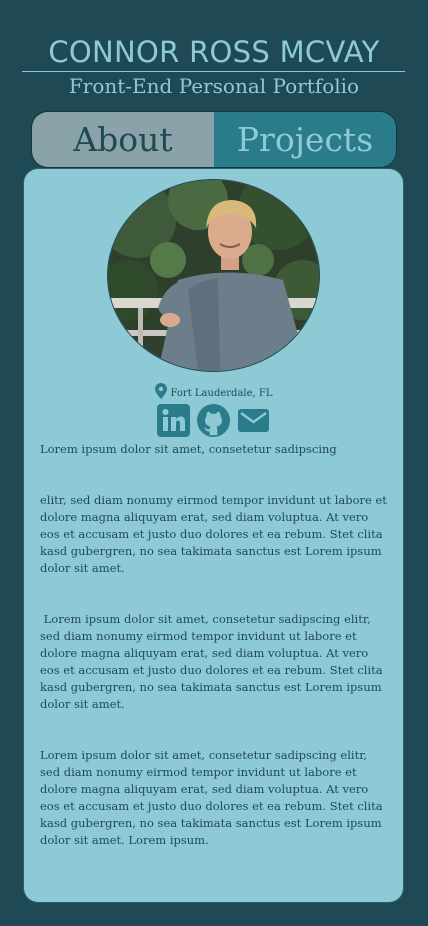 The height and width of the screenshot is (926, 428). I want to click on tab-about: About, so click(123, 139).